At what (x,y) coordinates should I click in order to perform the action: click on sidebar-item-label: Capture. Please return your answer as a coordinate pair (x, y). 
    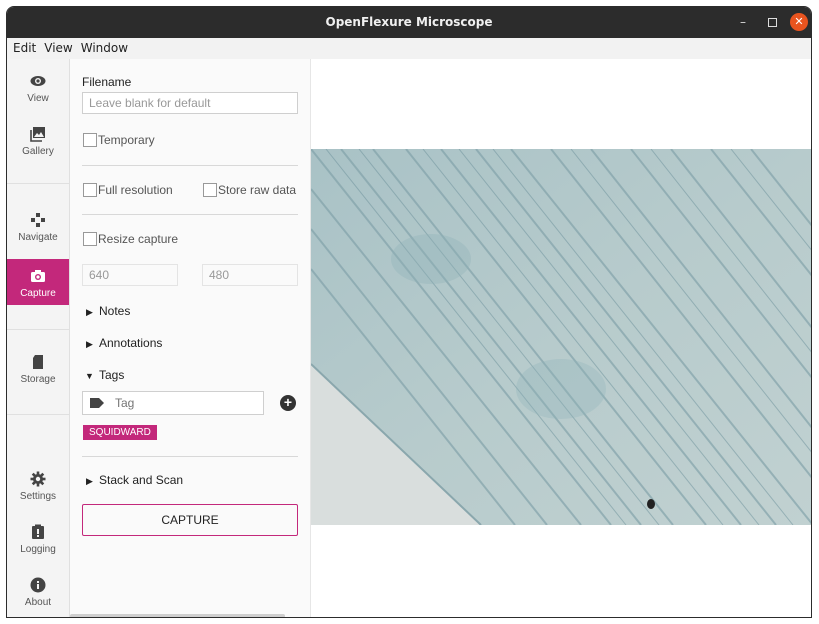
    Looking at the image, I should click on (38, 293).